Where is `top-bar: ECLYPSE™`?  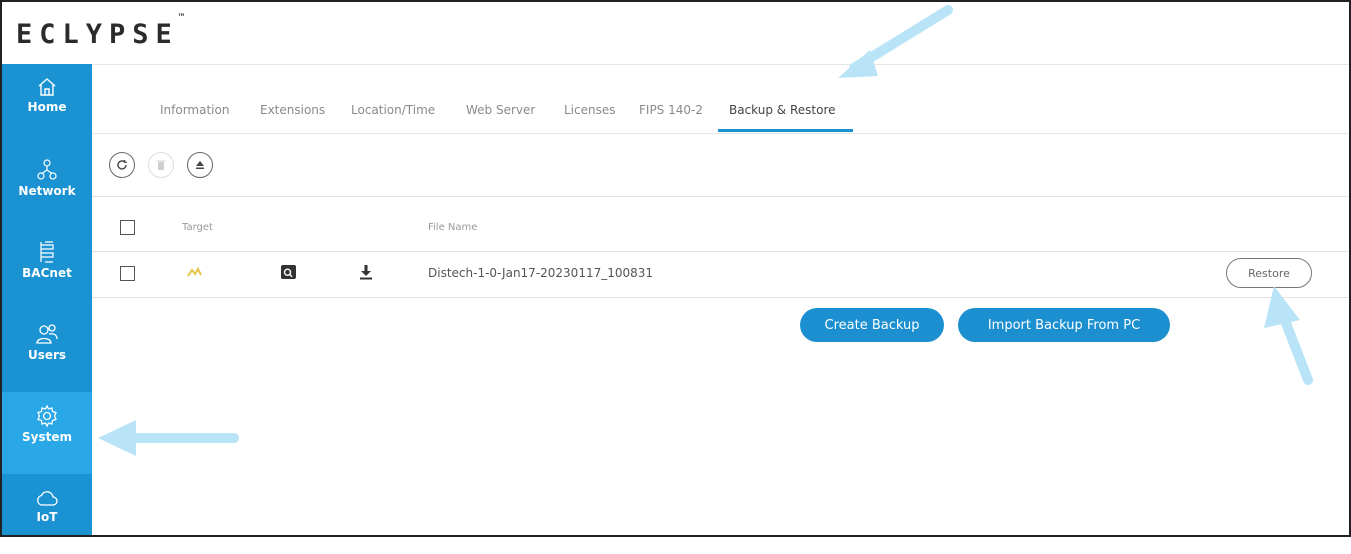 top-bar: ECLYPSE™ is located at coordinates (675, 33).